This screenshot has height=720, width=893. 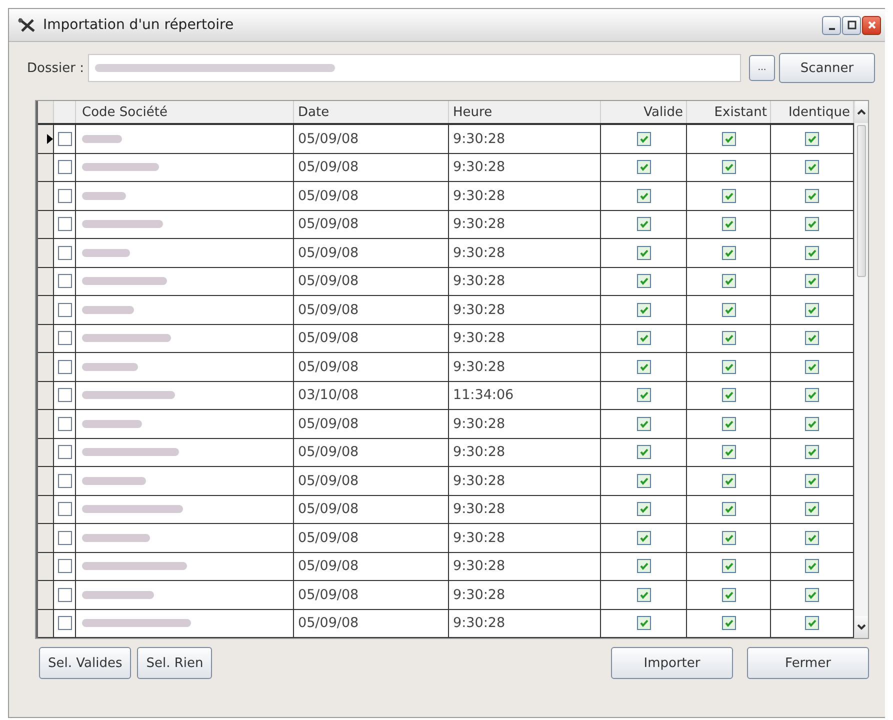 What do you see at coordinates (371, 112) in the screenshot?
I see `column-header: Date` at bounding box center [371, 112].